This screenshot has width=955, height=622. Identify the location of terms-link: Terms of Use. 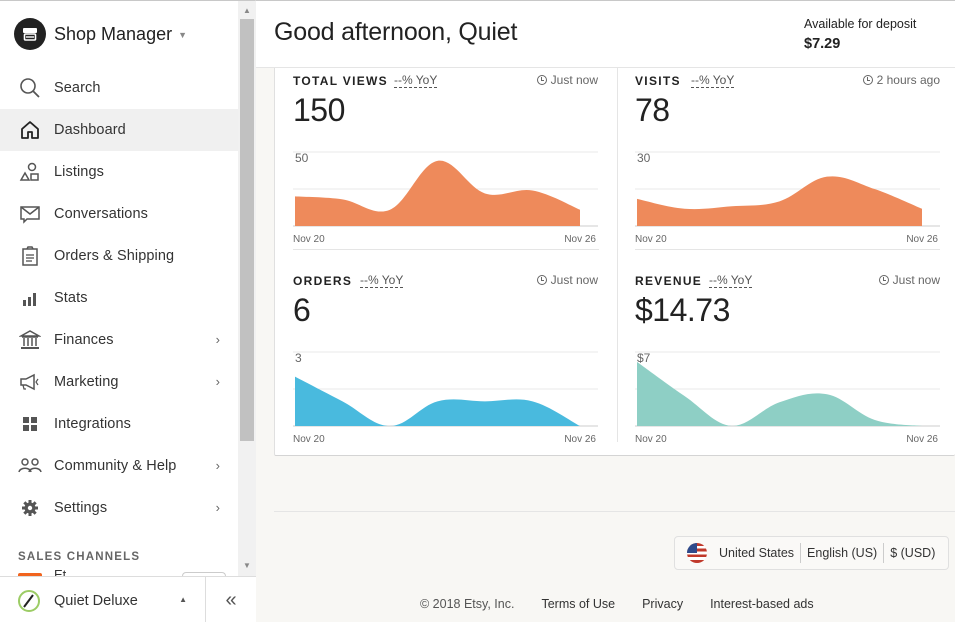
(578, 604).